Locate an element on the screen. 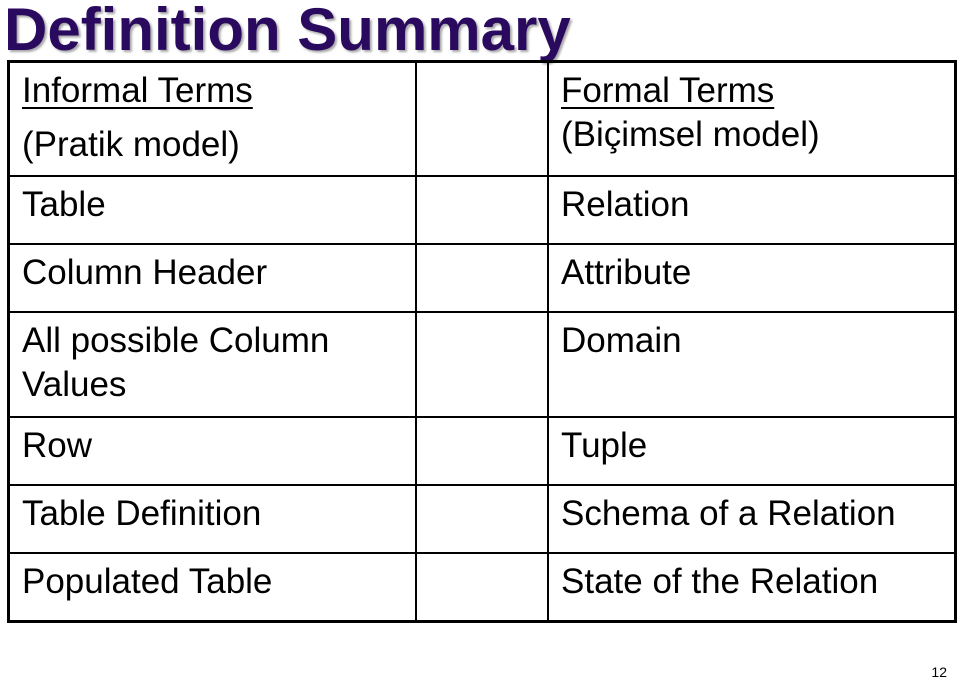 Image resolution: width=959 pixels, height=684 pixels. formal-term-cell: Relation is located at coordinates (752, 210).